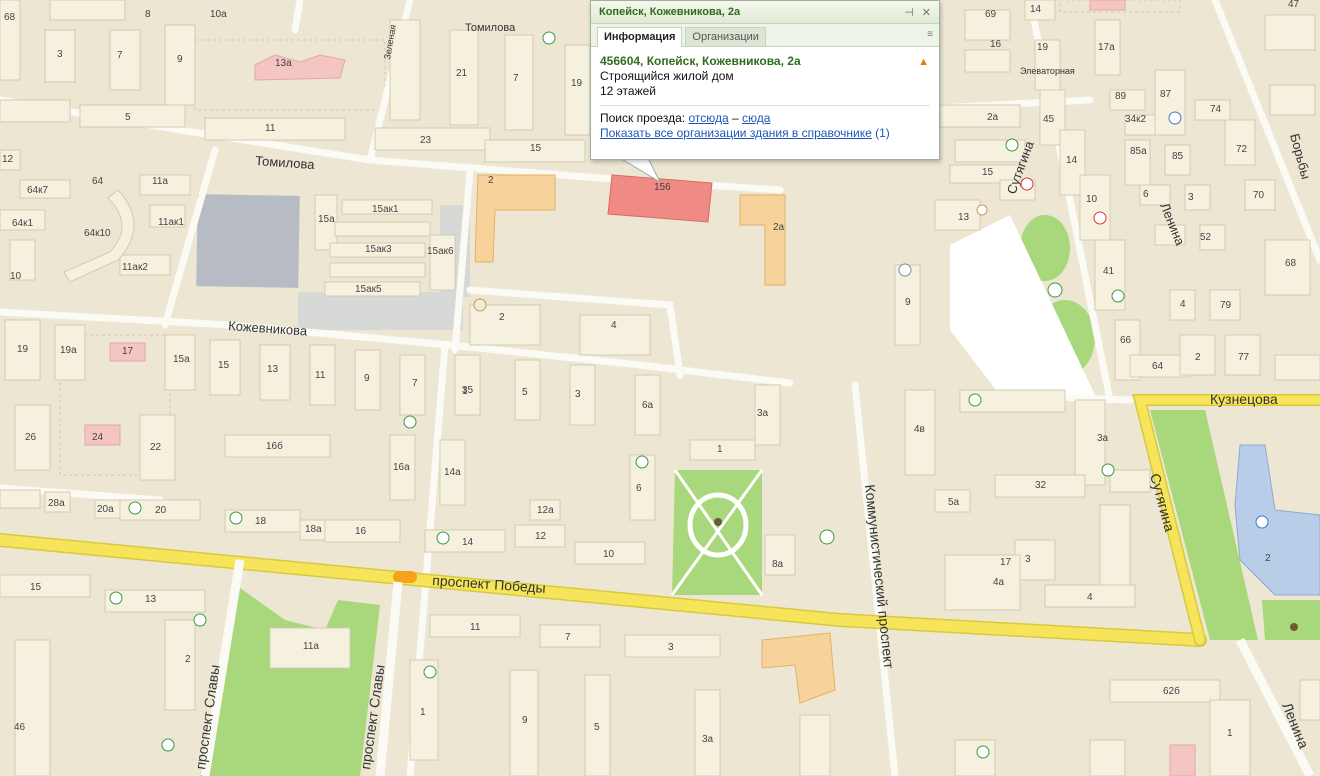 Image resolution: width=1320 pixels, height=776 pixels. Describe the element at coordinates (283, 63) in the screenshot. I see `house-number: 13a` at that location.